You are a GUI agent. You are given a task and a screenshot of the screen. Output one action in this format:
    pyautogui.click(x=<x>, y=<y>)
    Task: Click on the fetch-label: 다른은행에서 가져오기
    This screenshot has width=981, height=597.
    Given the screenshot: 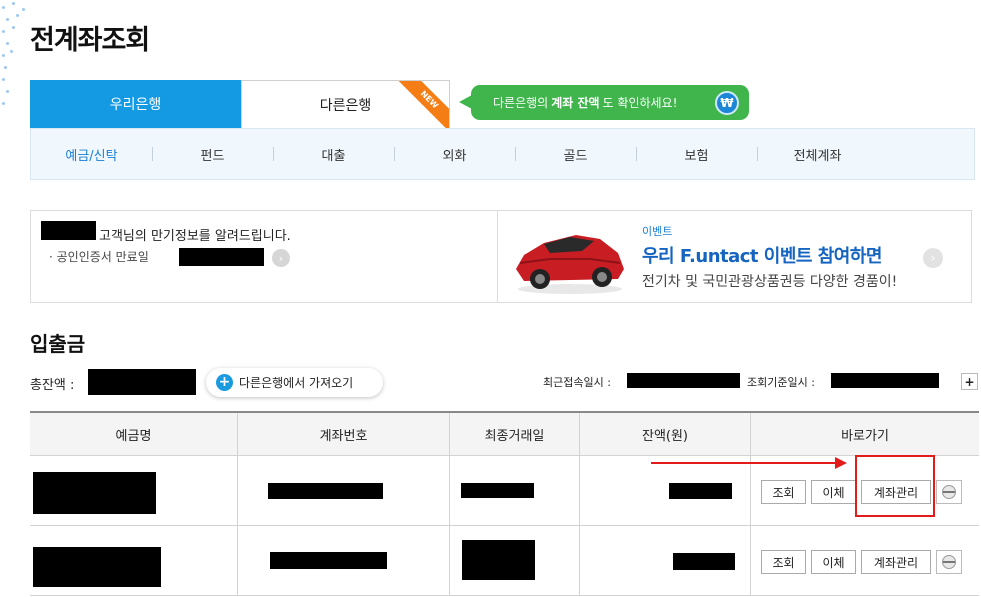 What is the action you would take?
    pyautogui.click(x=296, y=383)
    